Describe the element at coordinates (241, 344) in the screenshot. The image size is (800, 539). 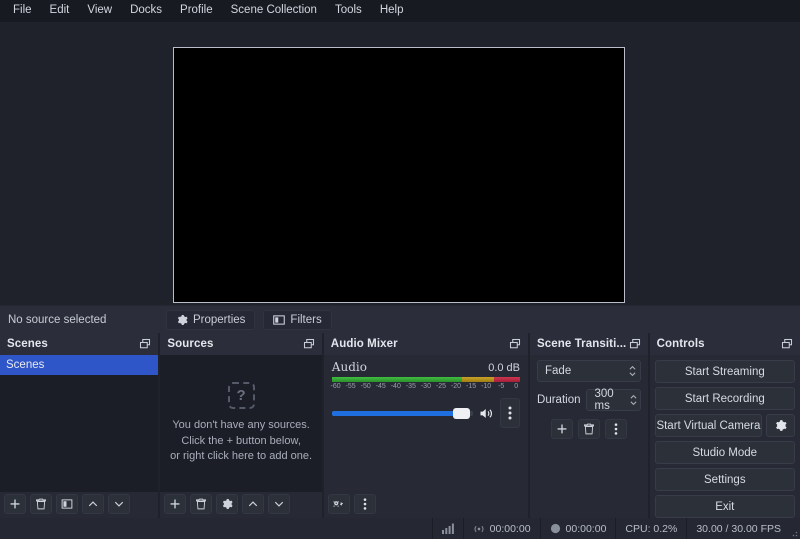
I see `sources-header: Sources` at that location.